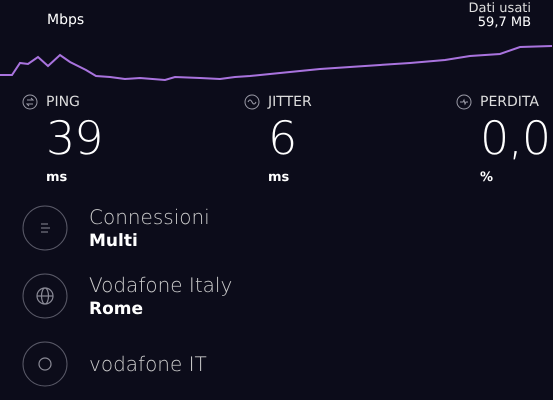  I want to click on ping-icon, so click(30, 102).